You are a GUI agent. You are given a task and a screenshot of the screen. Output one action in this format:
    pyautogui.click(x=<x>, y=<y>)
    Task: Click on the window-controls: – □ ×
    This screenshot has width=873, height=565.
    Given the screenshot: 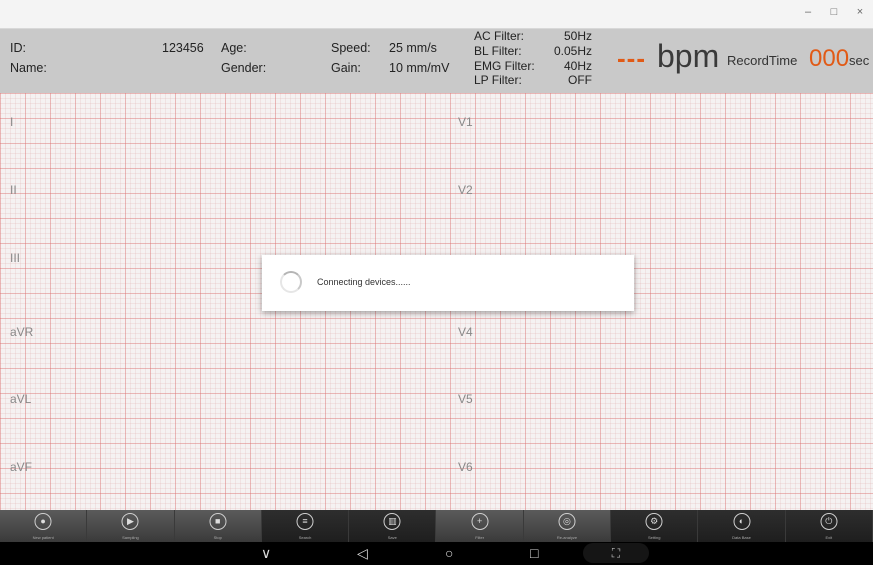 What is the action you would take?
    pyautogui.click(x=834, y=12)
    